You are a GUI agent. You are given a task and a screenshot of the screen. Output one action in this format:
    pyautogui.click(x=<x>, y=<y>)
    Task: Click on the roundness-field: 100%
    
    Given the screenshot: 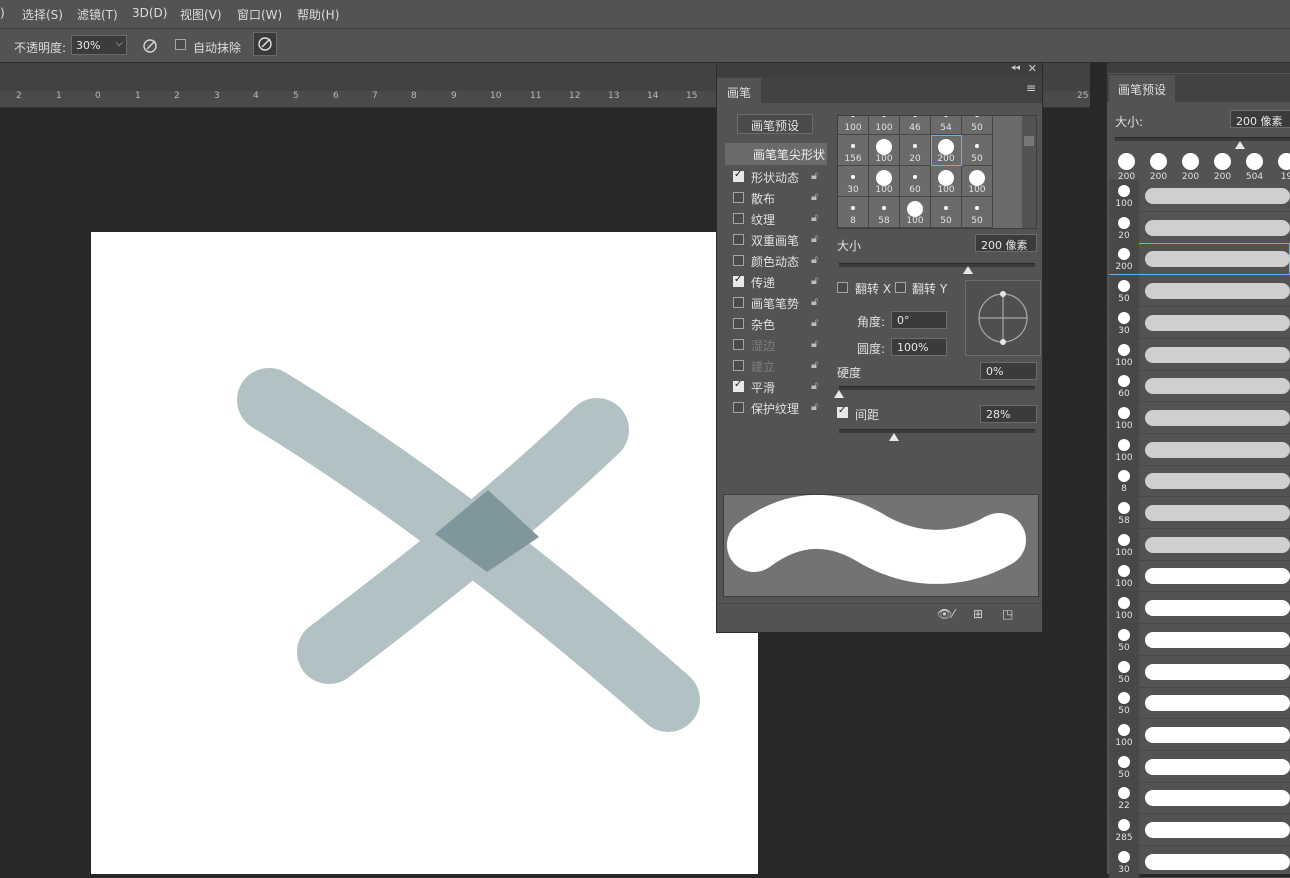 What is the action you would take?
    pyautogui.click(x=919, y=347)
    